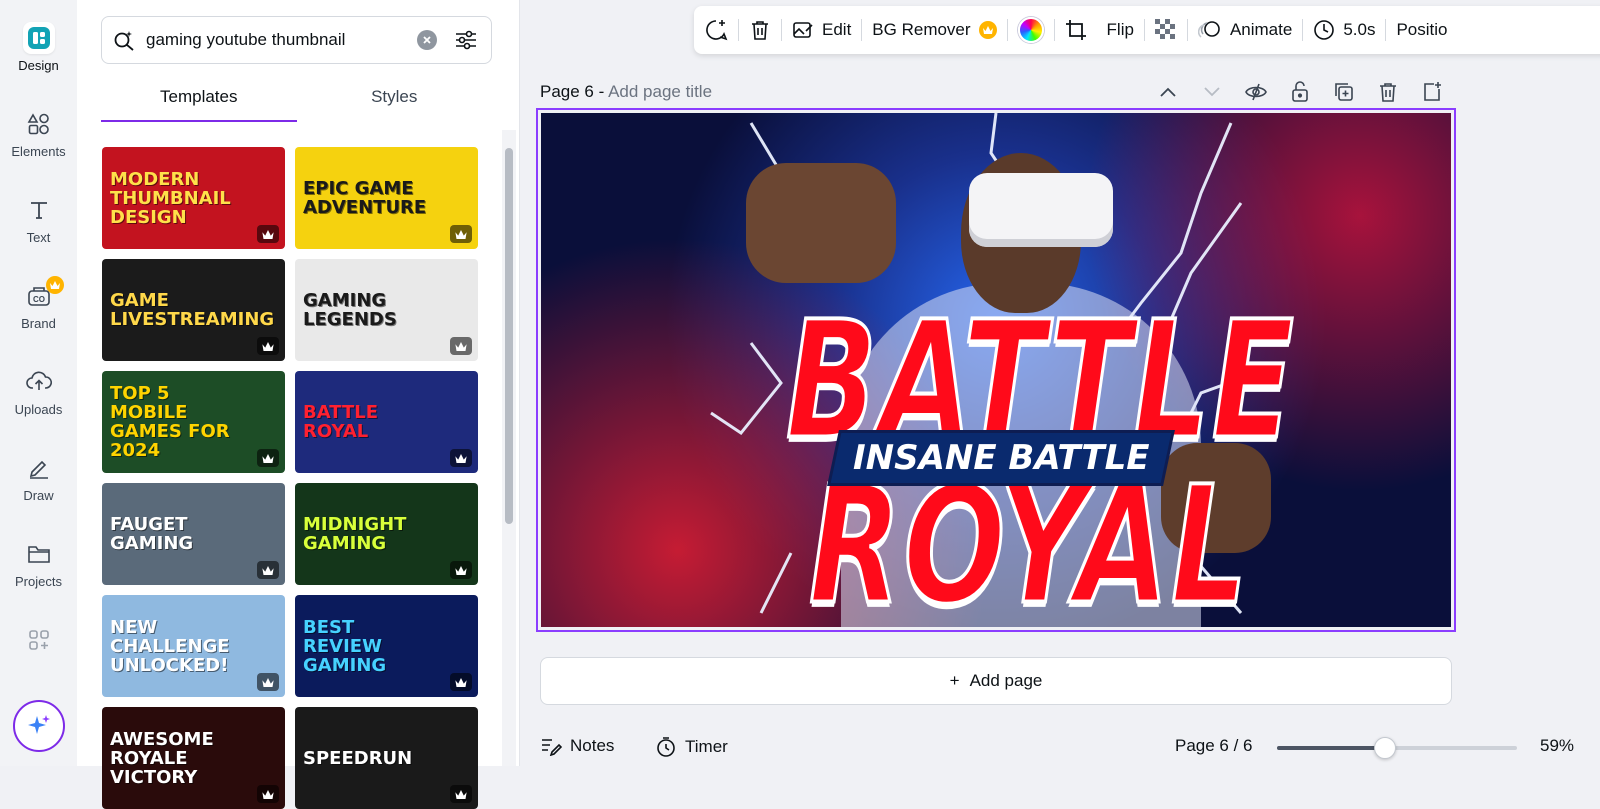  What do you see at coordinates (170, 422) in the screenshot?
I see `template-title: Top 5 Mobile Games For 2024` at bounding box center [170, 422].